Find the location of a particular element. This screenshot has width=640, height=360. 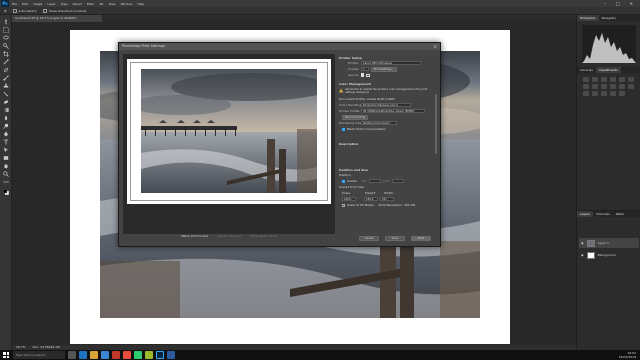

tab-libraries: Libraries is located at coordinates (586, 70).